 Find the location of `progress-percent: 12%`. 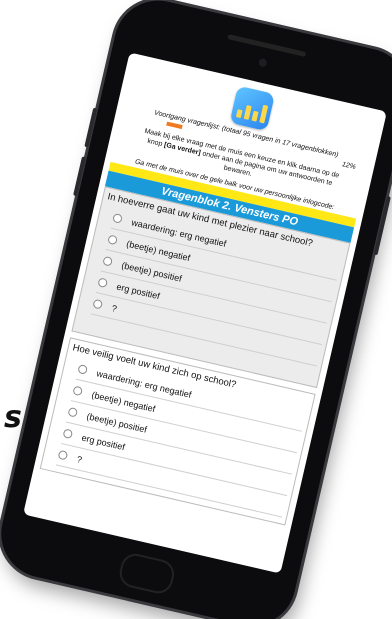

progress-percent: 12% is located at coordinates (349, 165).